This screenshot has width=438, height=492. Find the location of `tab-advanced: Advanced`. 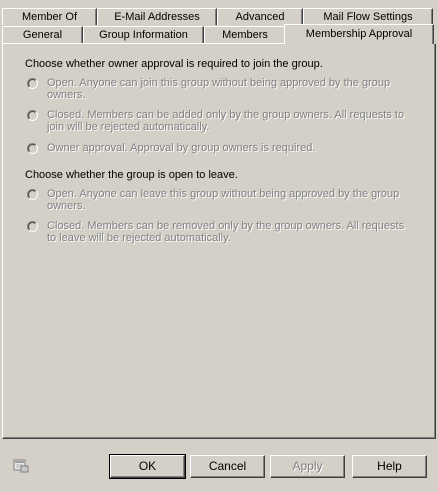

tab-advanced: Advanced is located at coordinates (260, 16).